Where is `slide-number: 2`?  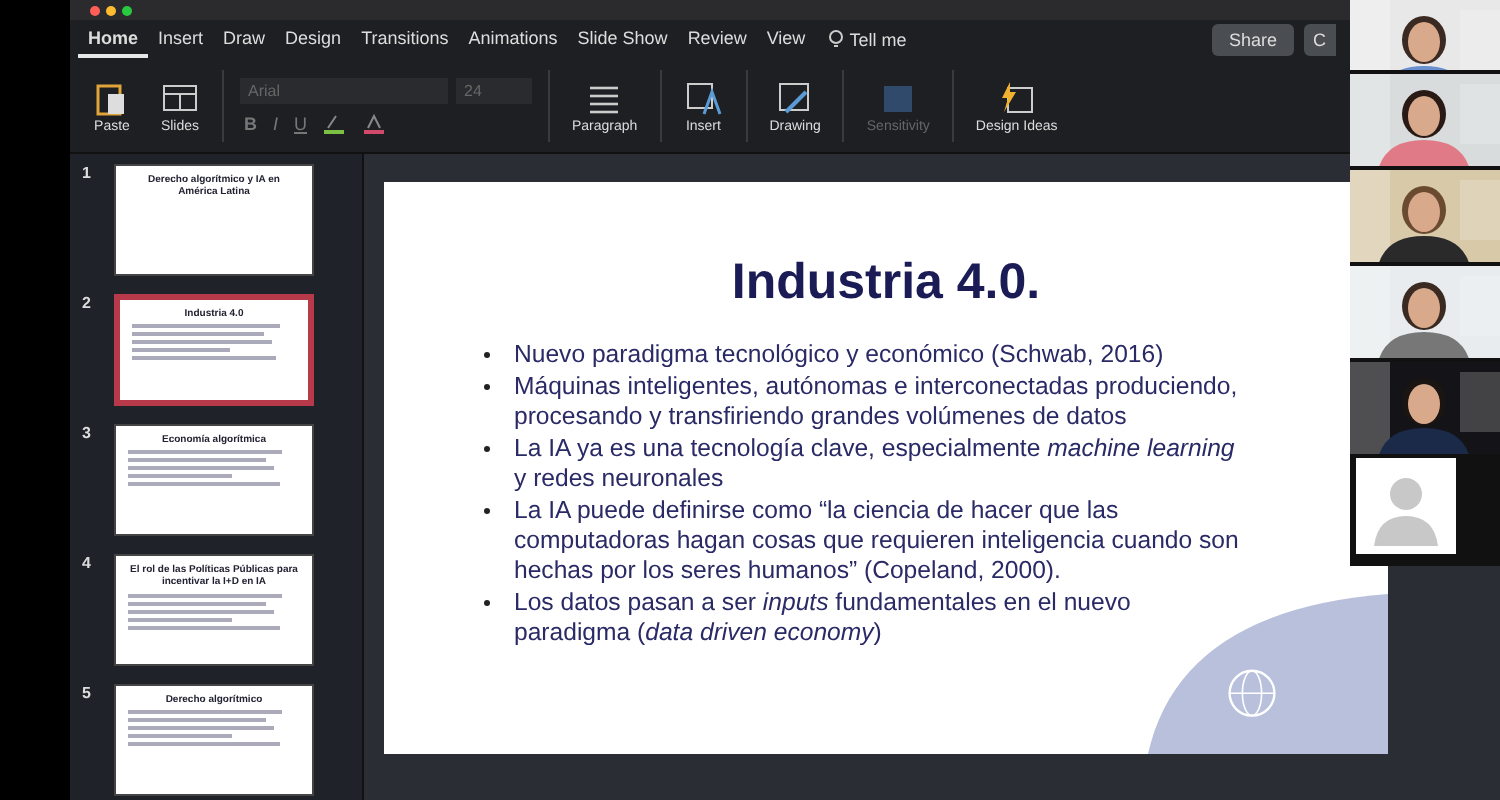
slide-number: 2 is located at coordinates (87, 305).